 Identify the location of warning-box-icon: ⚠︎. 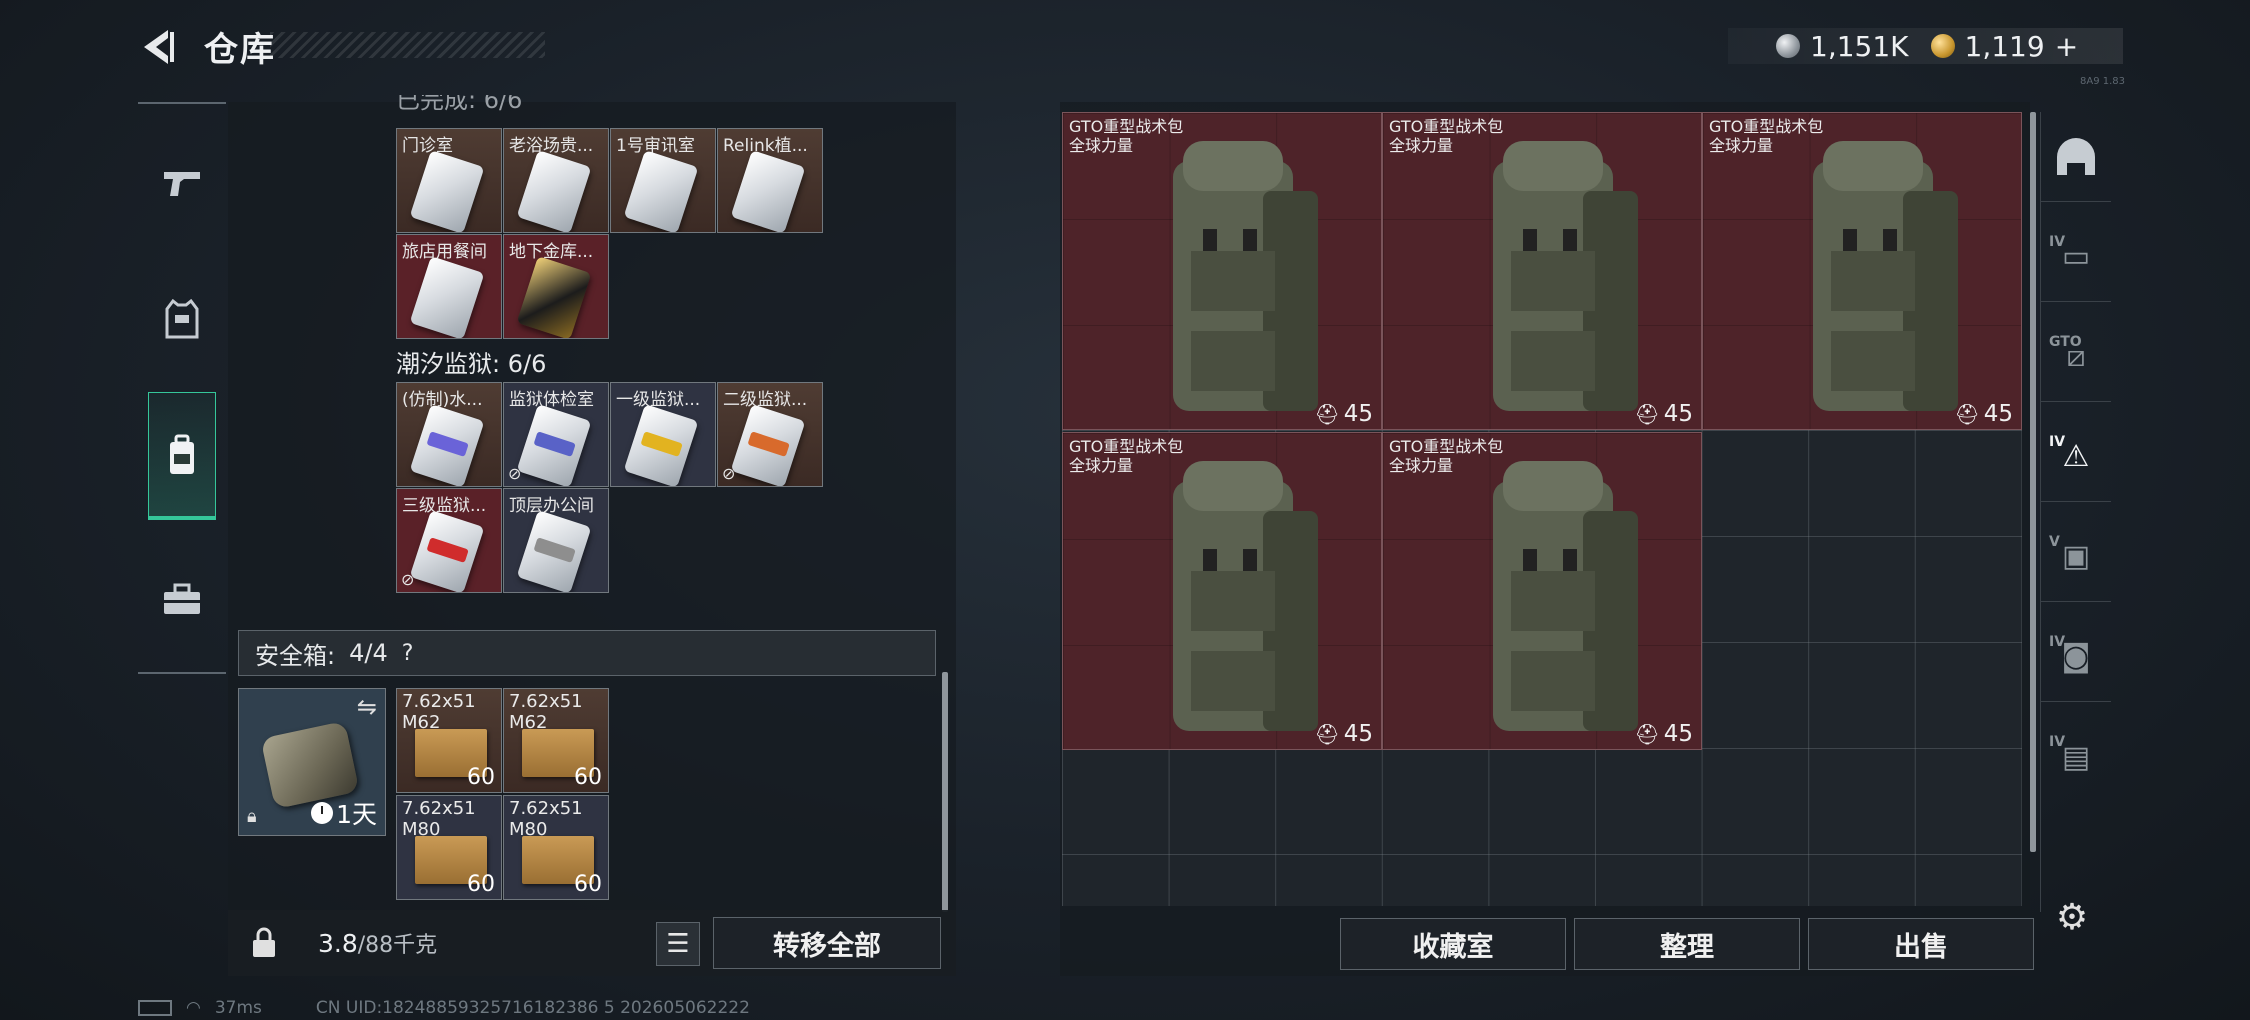
(2076, 456).